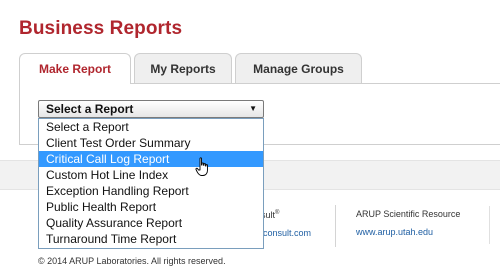 This screenshot has height=279, width=500. What do you see at coordinates (151, 159) in the screenshot?
I see `report-option-highlighted: Critical Call Log Report` at bounding box center [151, 159].